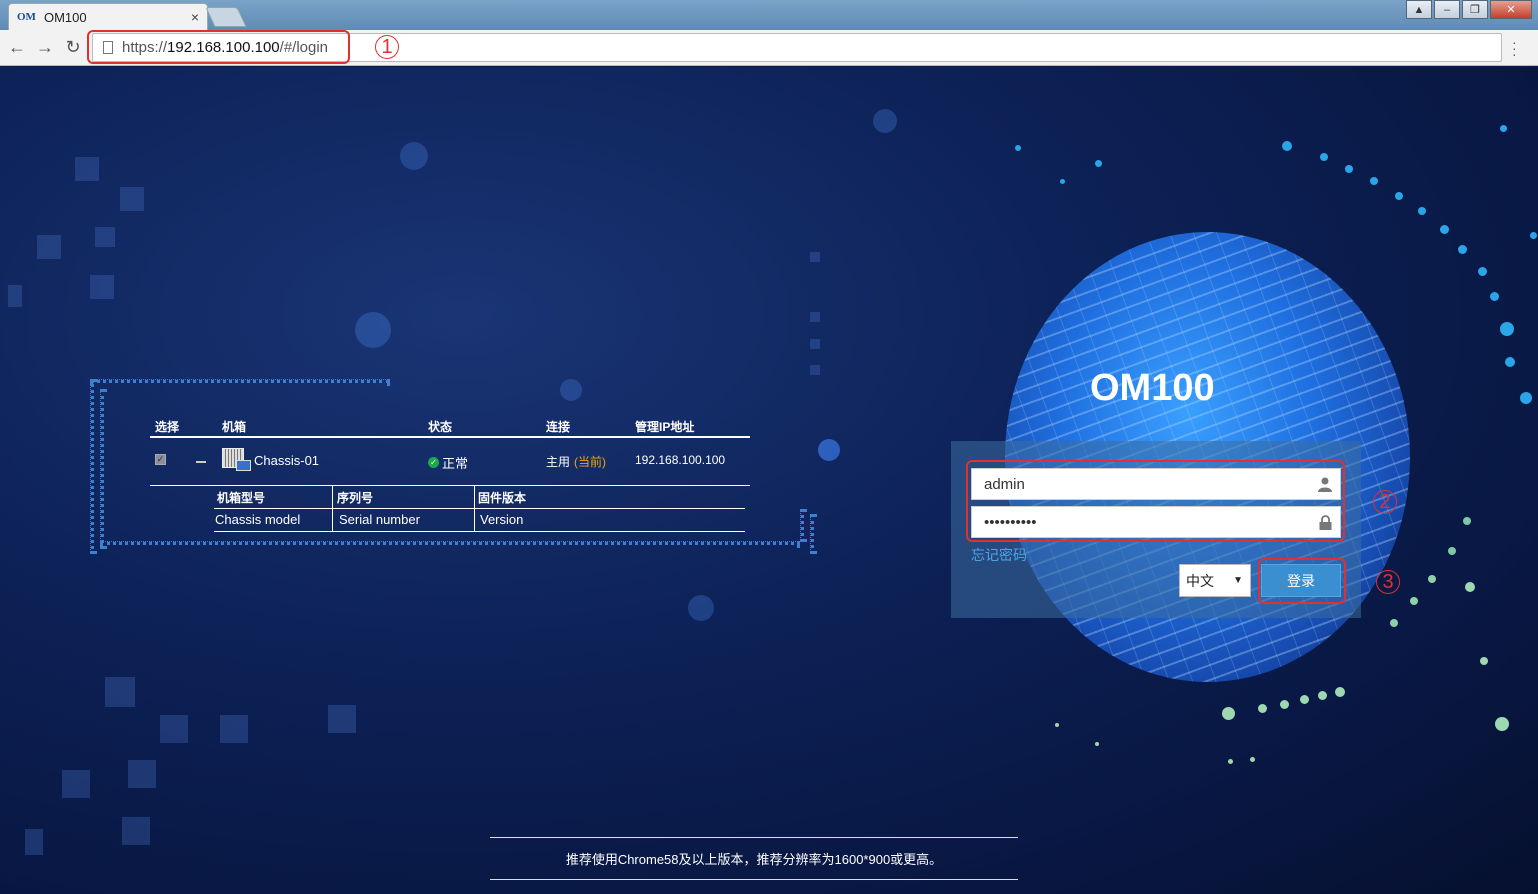 This screenshot has width=1538, height=894. I want to click on check-circle-icon: ✓, so click(433, 462).